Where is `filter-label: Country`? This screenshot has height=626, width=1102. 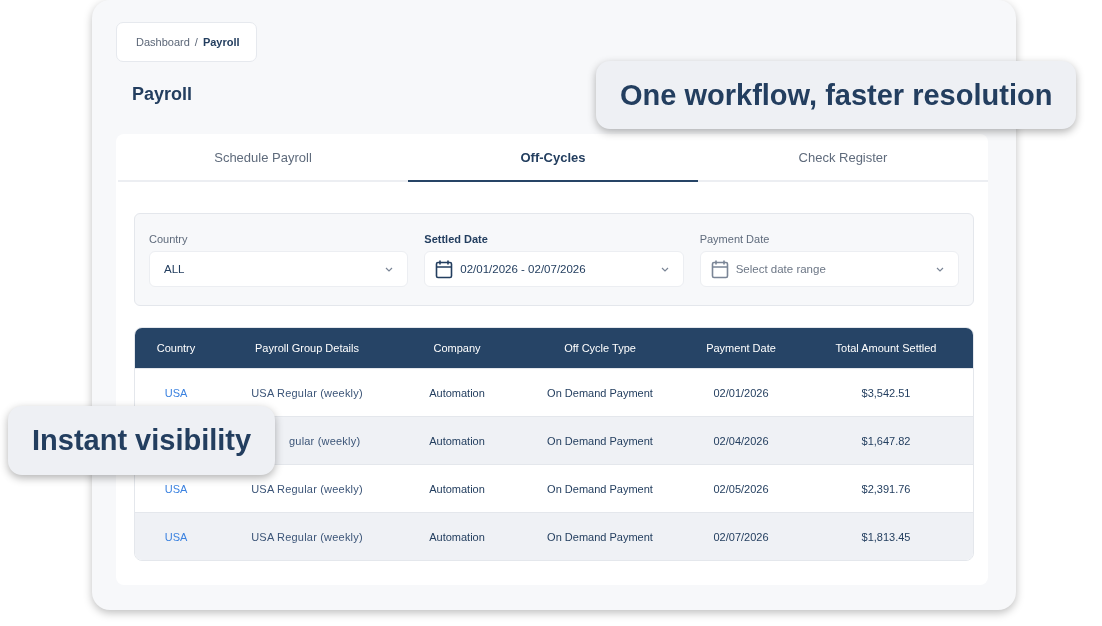
filter-label: Country is located at coordinates (169, 239).